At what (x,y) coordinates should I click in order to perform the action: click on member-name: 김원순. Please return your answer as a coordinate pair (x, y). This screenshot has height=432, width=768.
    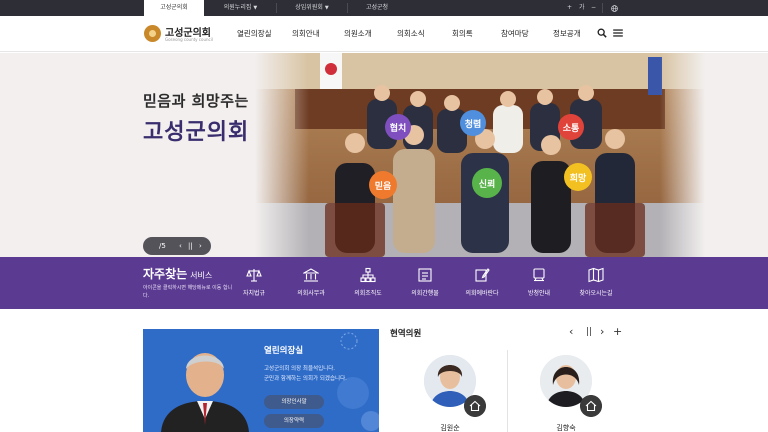
    Looking at the image, I should click on (450, 428).